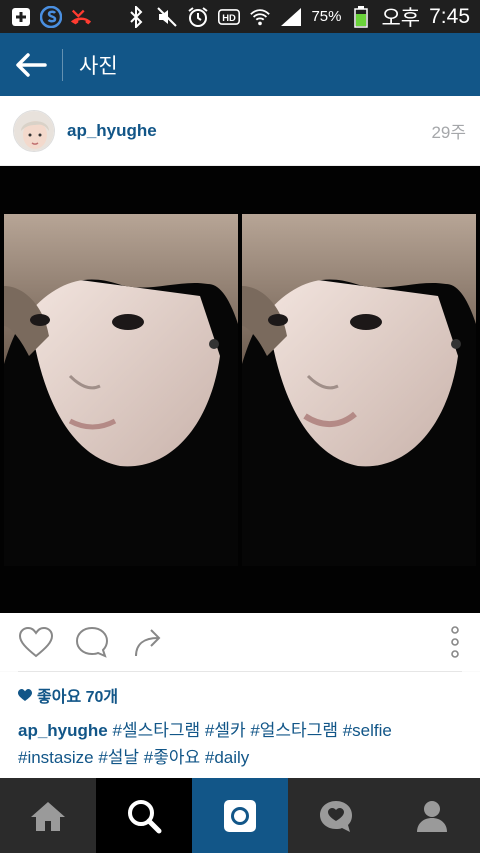 This screenshot has width=480, height=853. I want to click on home-icon, so click(48, 816).